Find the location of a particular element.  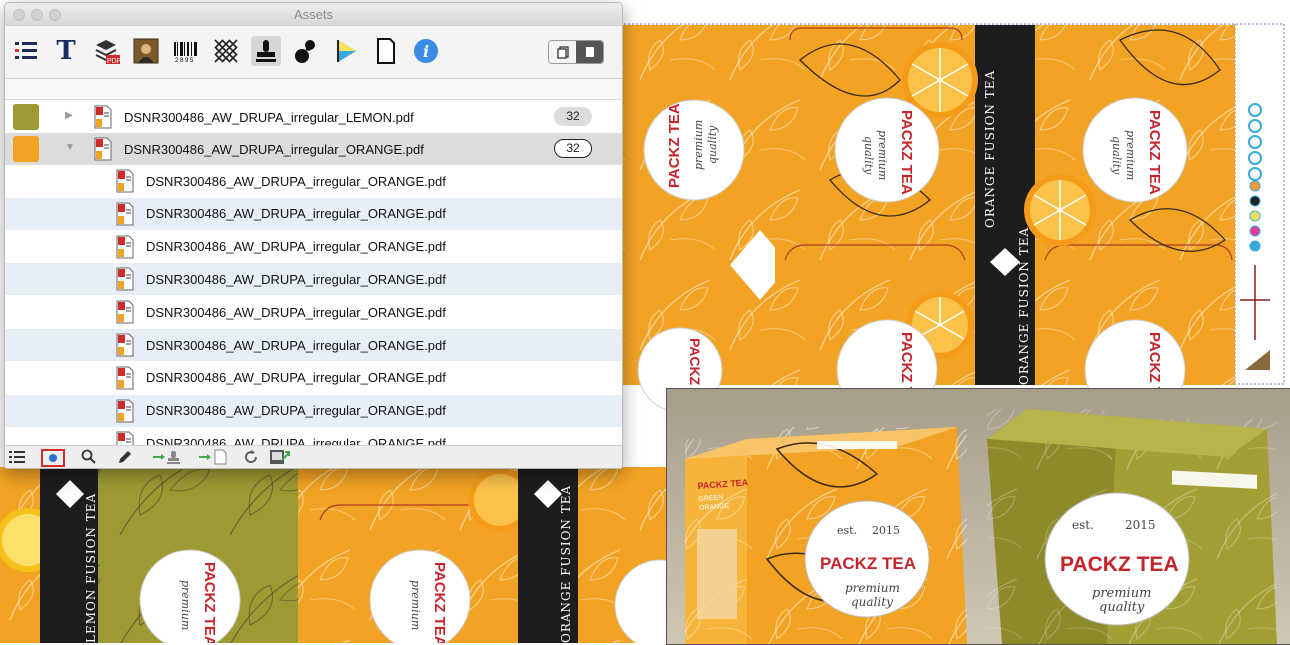

record-icon is located at coordinates (53, 458).